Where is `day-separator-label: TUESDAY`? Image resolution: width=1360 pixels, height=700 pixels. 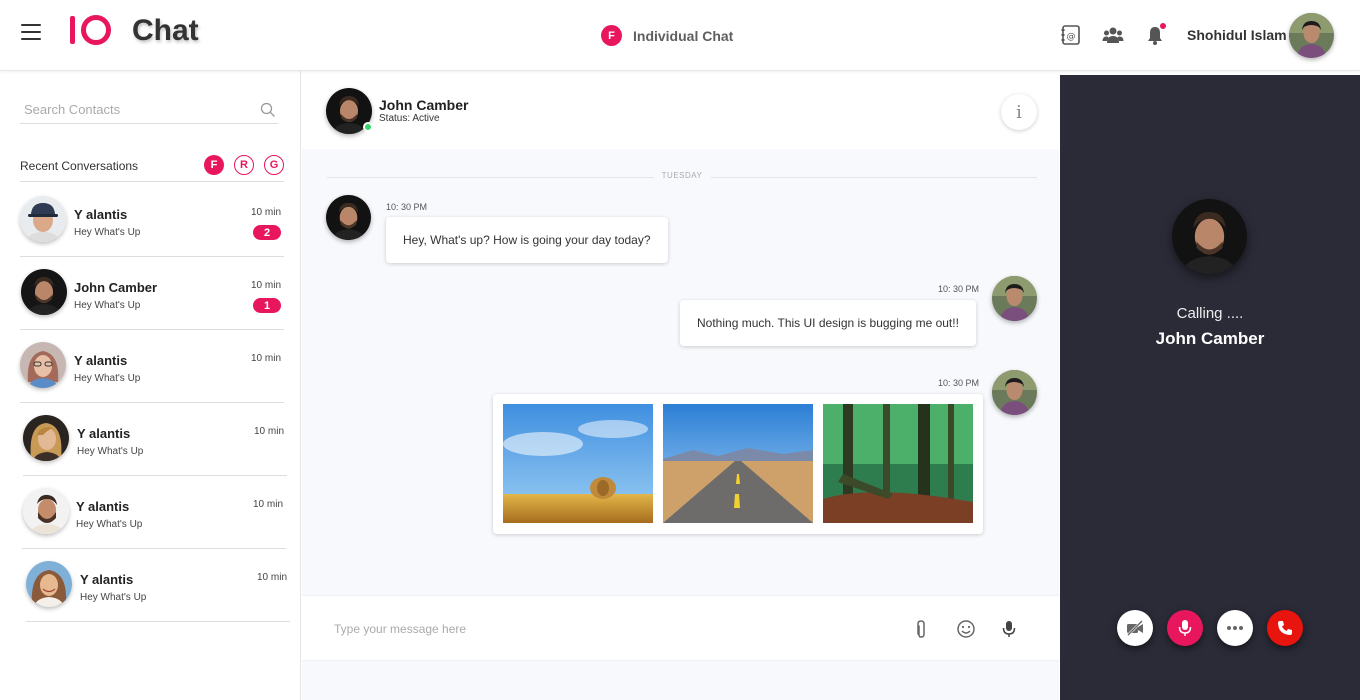
day-separator-label: TUESDAY is located at coordinates (682, 175).